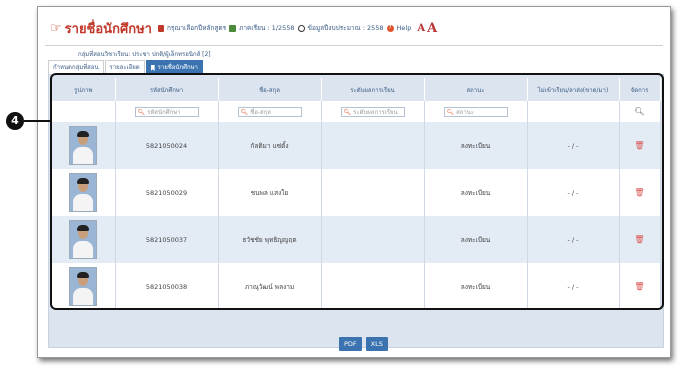  What do you see at coordinates (38, 121) in the screenshot?
I see `callout-line` at bounding box center [38, 121].